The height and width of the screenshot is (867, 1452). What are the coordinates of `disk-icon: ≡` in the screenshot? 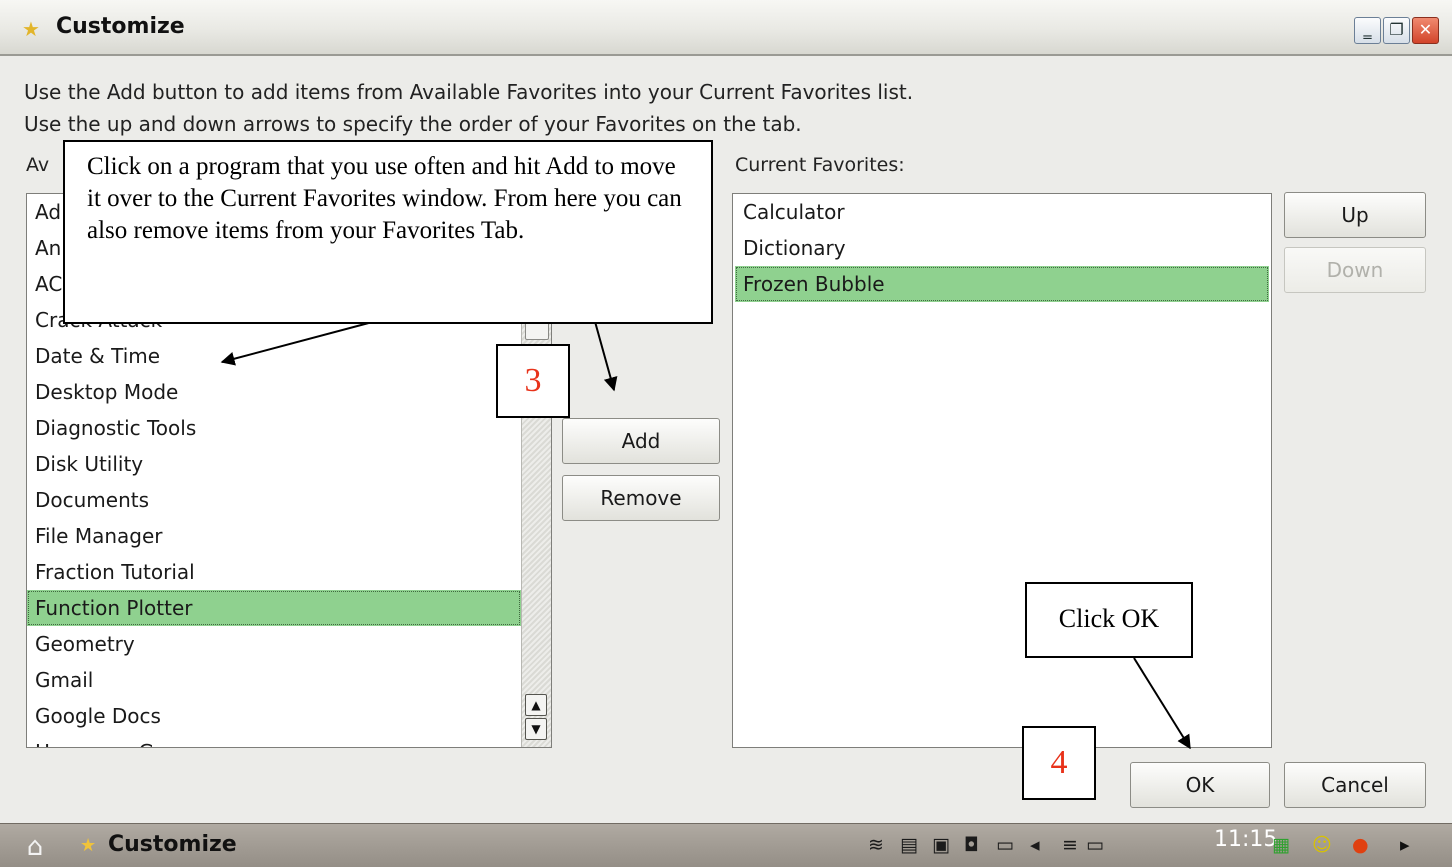 It's located at (1070, 845).